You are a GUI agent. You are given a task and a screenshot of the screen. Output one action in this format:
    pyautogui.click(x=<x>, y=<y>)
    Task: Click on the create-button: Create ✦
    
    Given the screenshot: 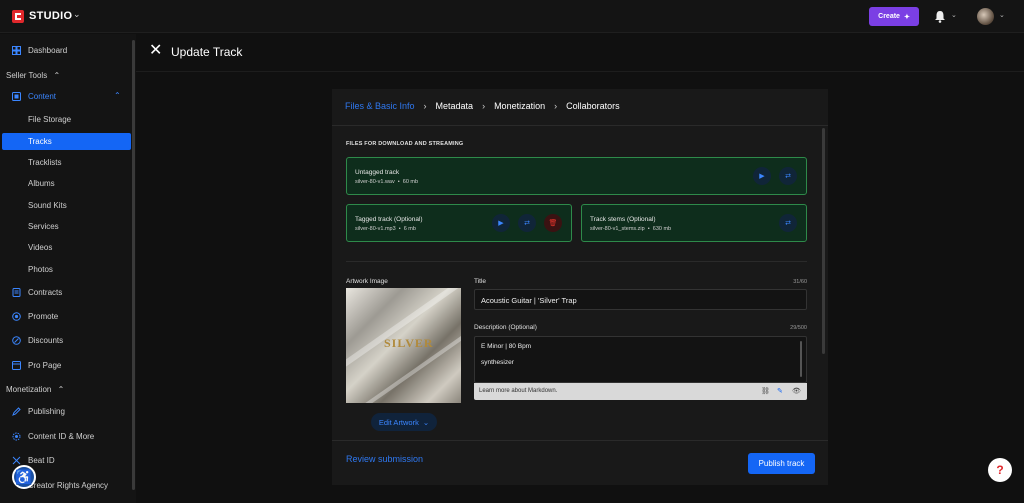 What is the action you would take?
    pyautogui.click(x=894, y=16)
    